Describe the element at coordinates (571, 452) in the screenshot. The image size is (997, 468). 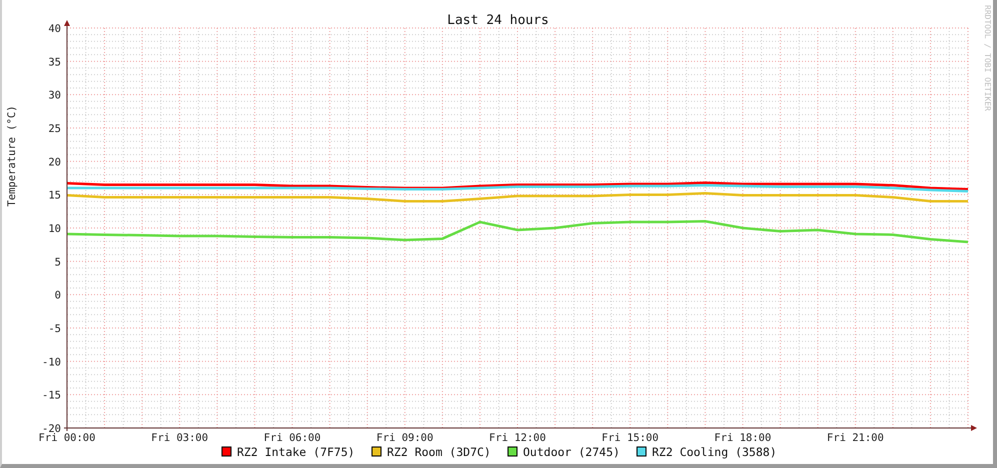
I see `legend-label: Outdoor (2745)` at that location.